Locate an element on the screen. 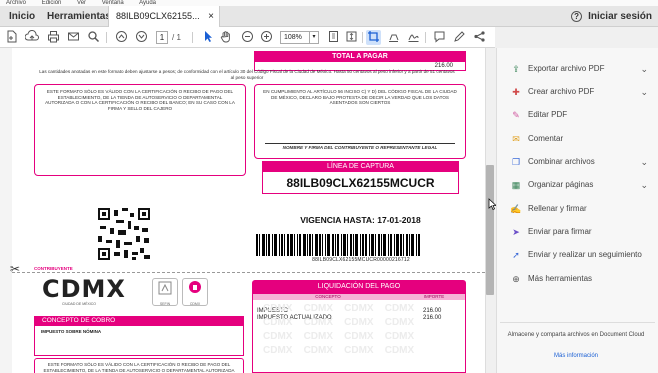 This screenshot has width=658, height=373. create-pdf-icon: ✚ is located at coordinates (516, 91).